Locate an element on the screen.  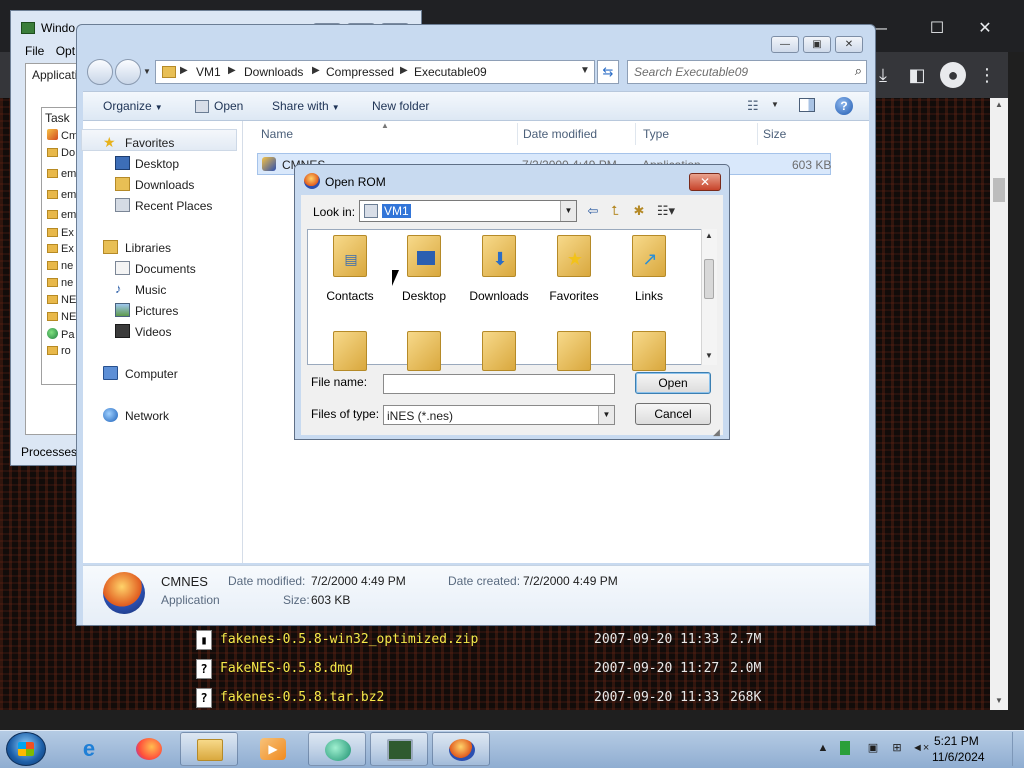
menu-file: File is located at coordinates (34, 51).